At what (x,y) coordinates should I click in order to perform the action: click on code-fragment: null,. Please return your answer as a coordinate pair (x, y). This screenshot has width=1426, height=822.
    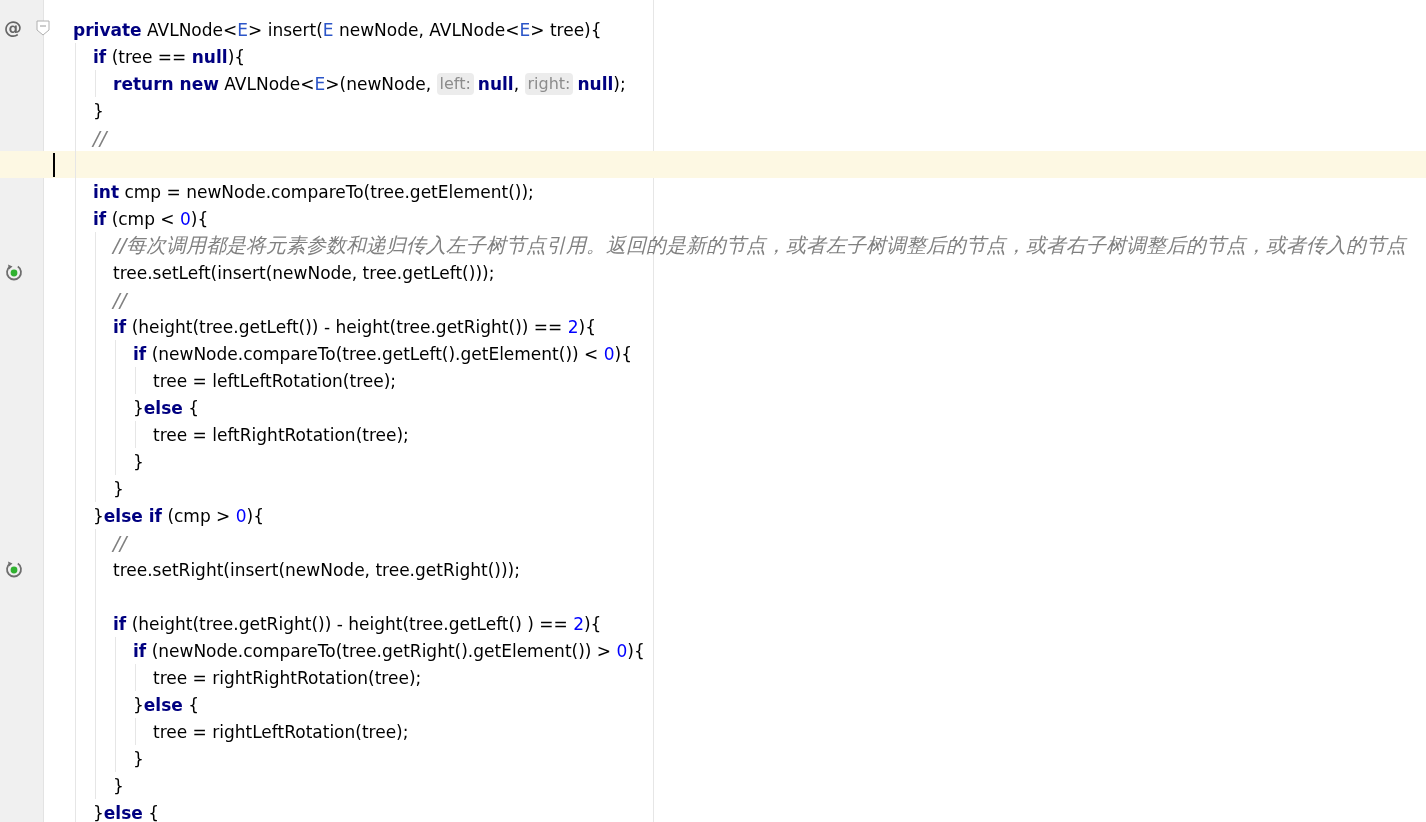
    Looking at the image, I should click on (499, 83).